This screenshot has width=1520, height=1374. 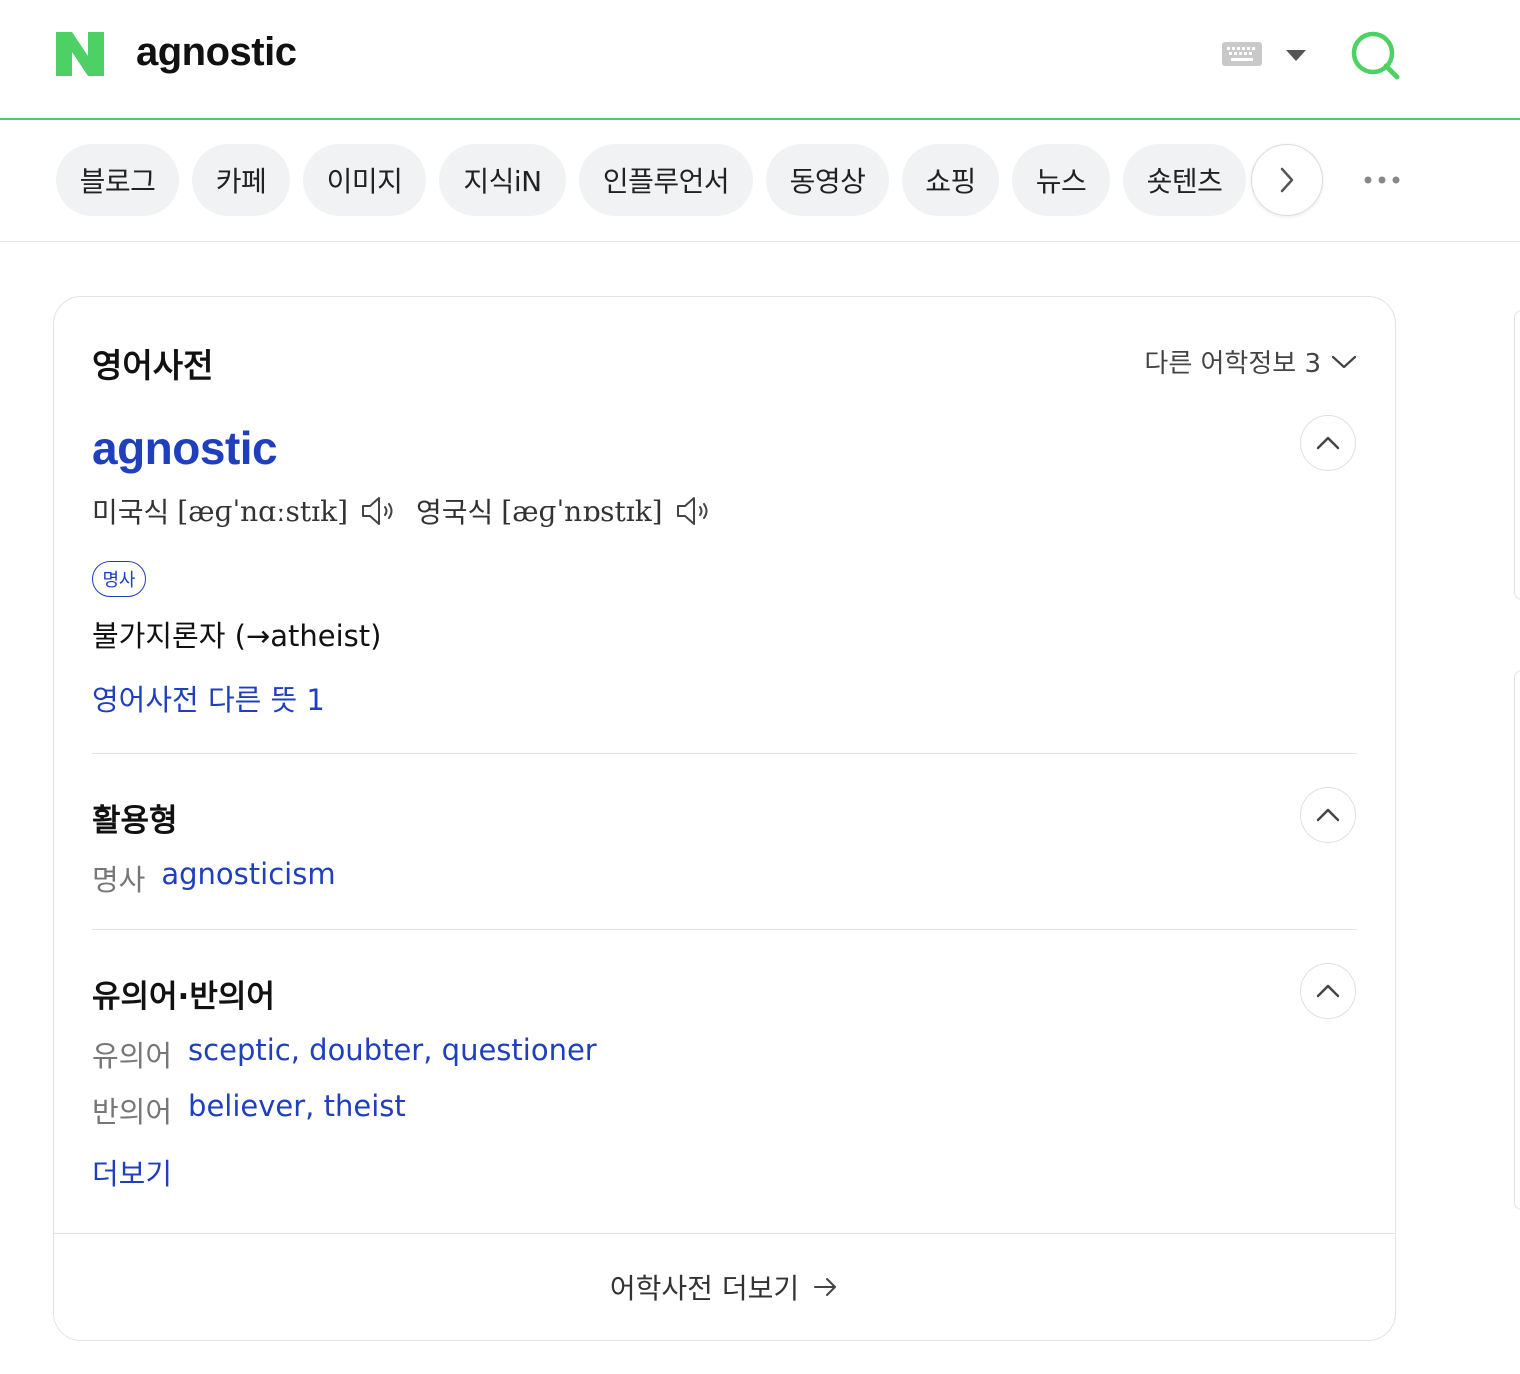 I want to click on other-language-info-dropdown: 다른 어학정보 3, so click(x=1250, y=361).